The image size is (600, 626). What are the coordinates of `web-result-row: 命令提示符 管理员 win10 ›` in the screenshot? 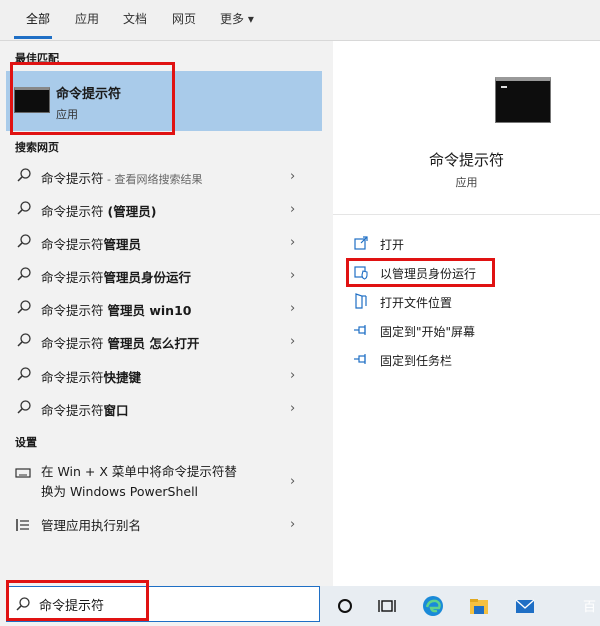 It's located at (164, 308).